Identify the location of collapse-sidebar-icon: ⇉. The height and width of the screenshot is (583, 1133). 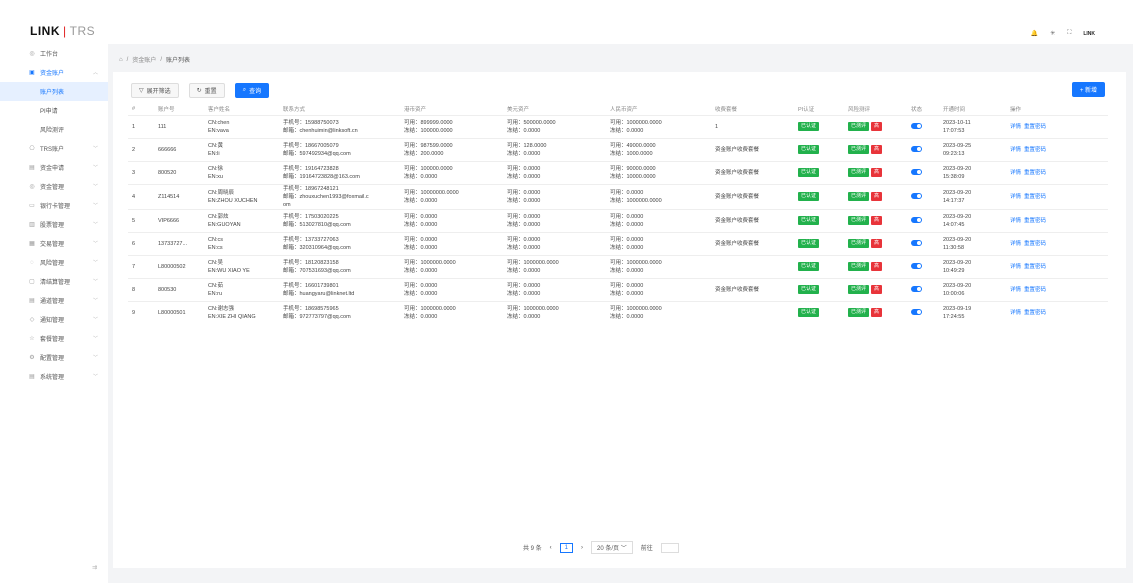
(94, 567).